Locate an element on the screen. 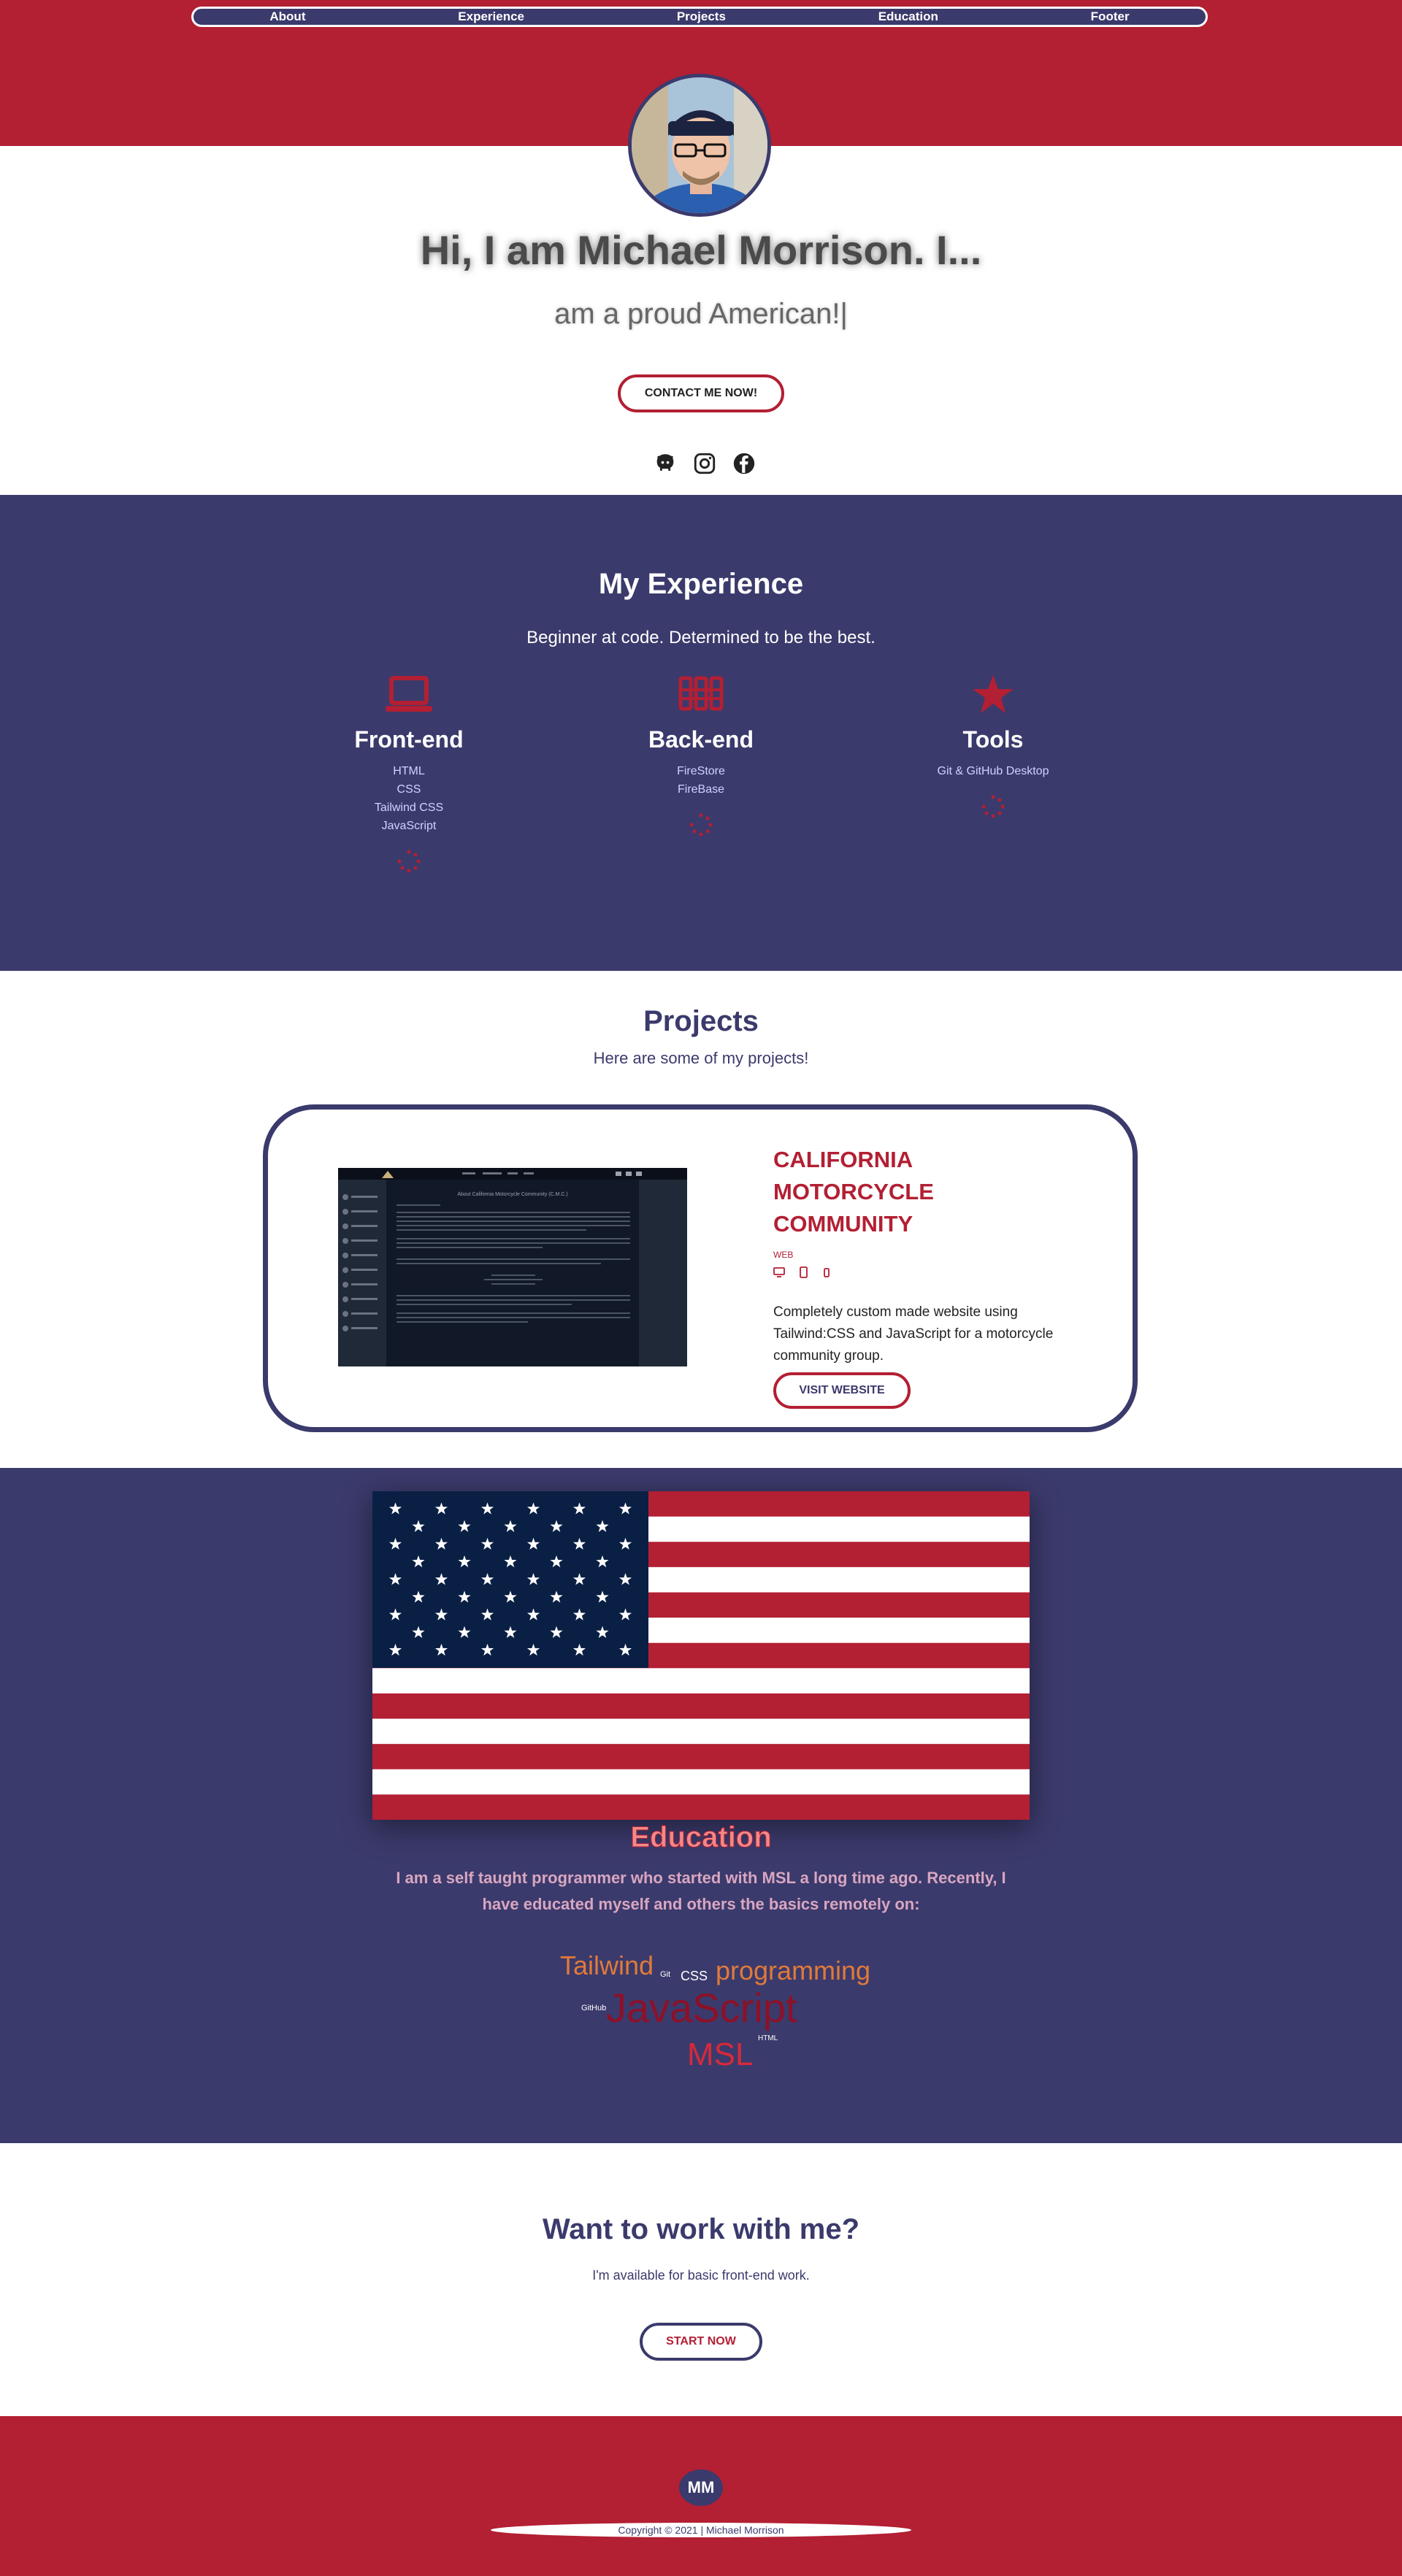  backend-title: Back-end is located at coordinates (701, 739).